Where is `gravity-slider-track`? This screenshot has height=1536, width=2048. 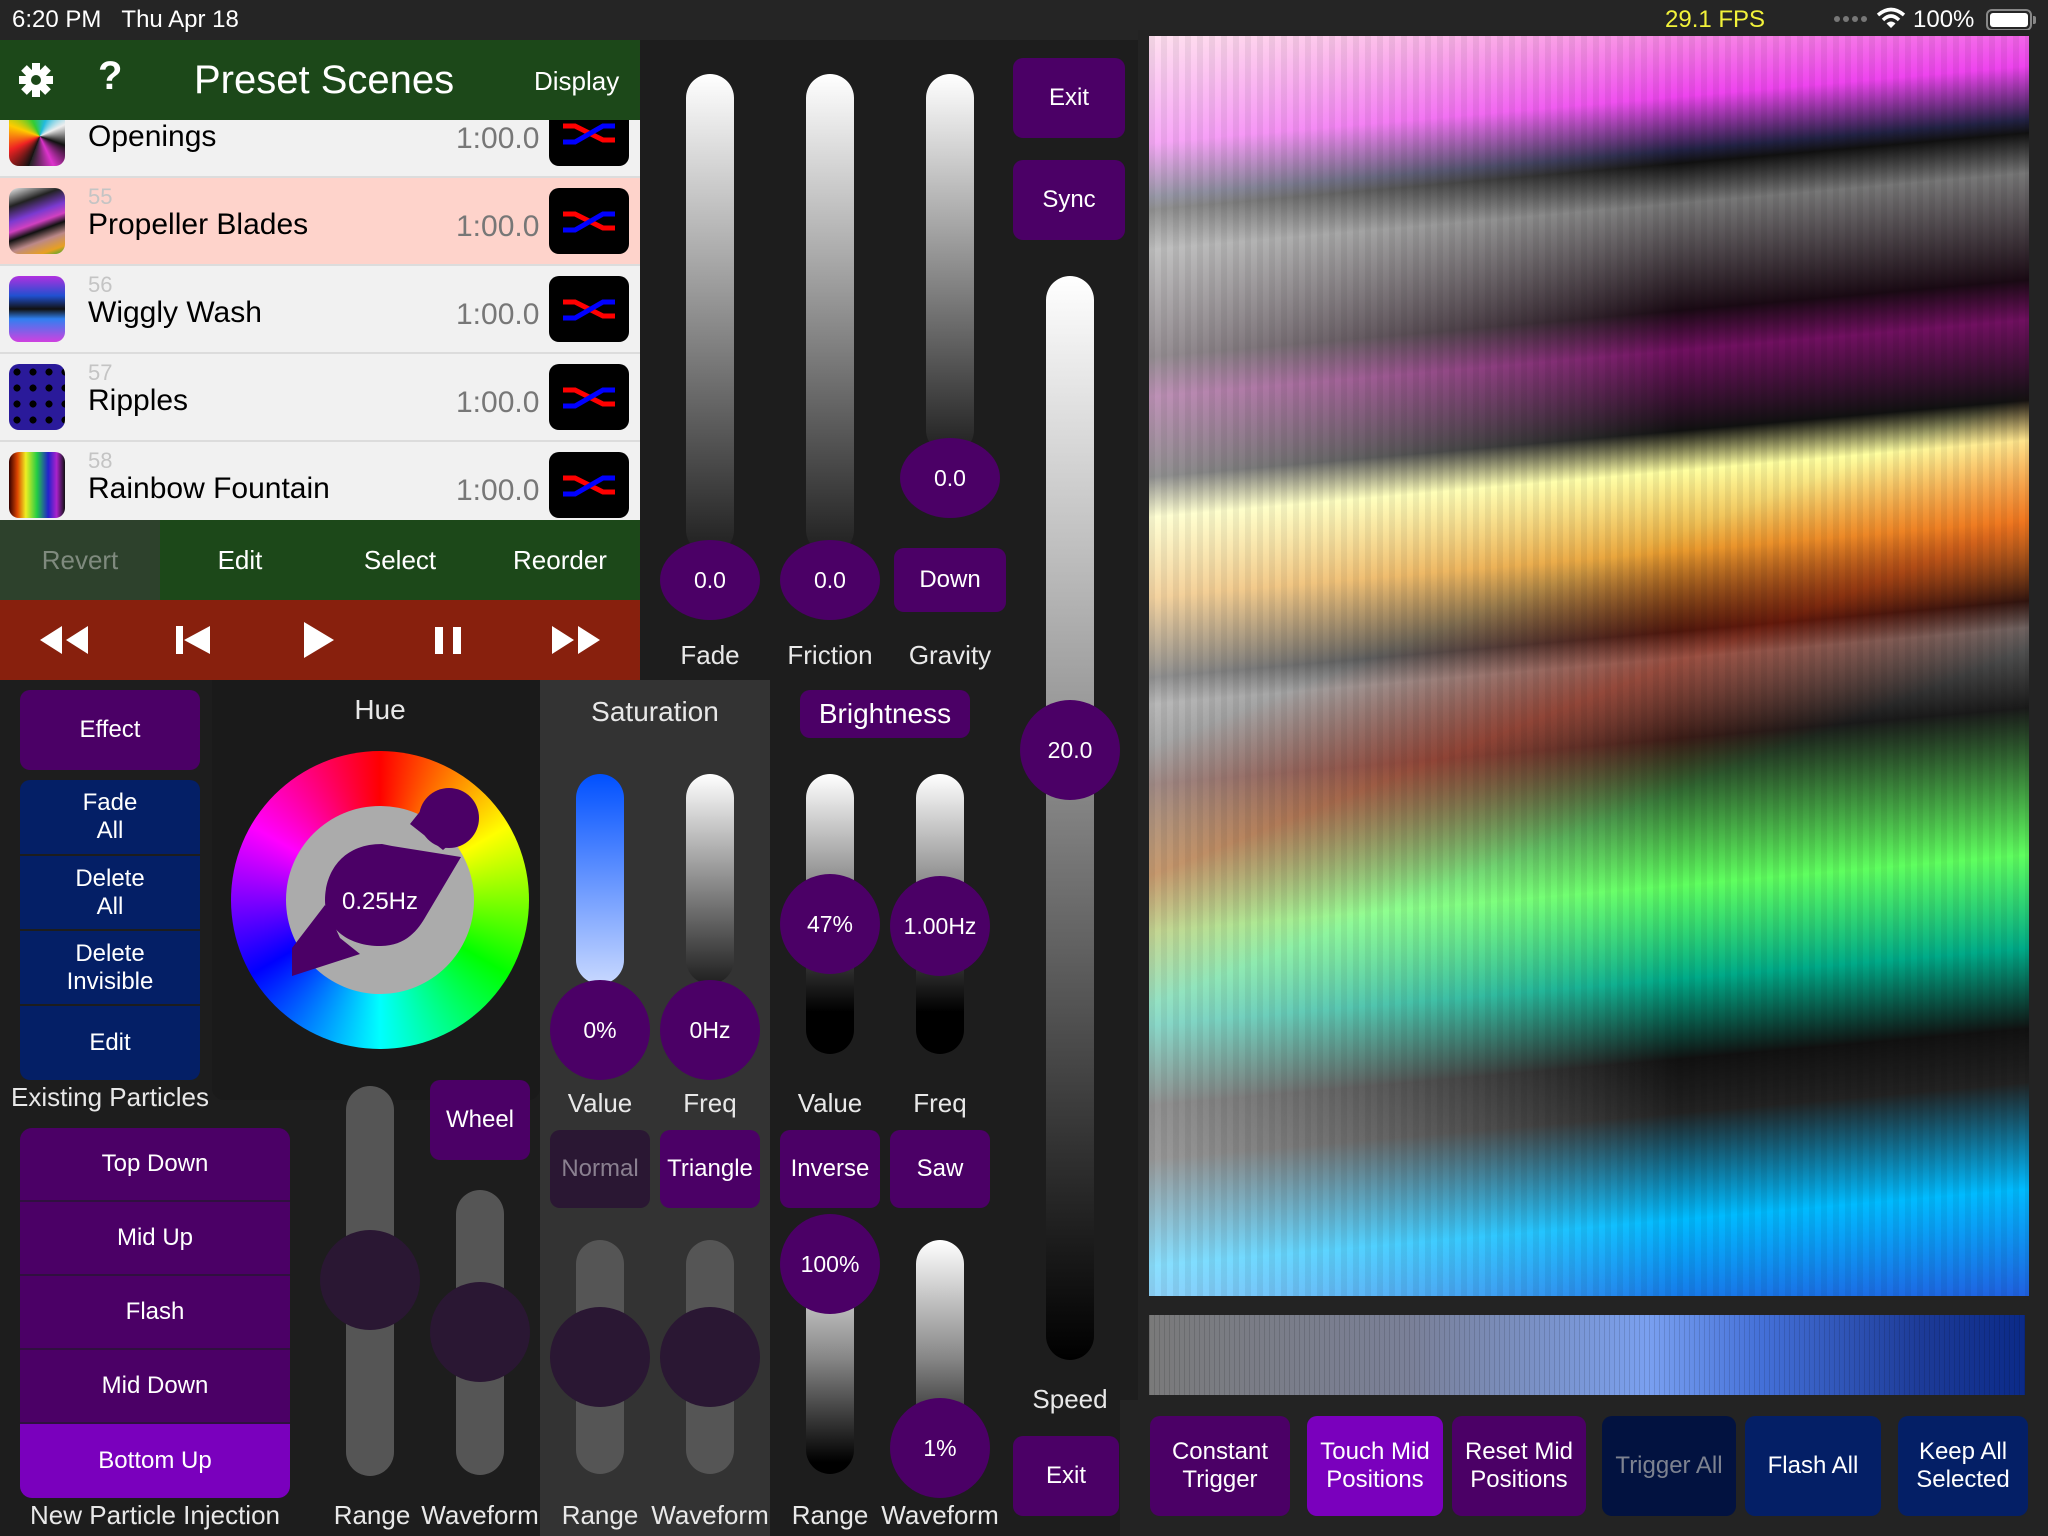
gravity-slider-track is located at coordinates (950, 264).